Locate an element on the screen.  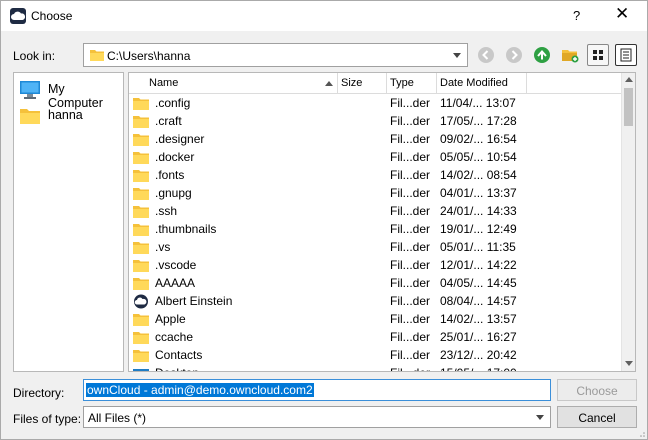
sidebar-item-my-computer: My Computer is located at coordinates (71, 94).